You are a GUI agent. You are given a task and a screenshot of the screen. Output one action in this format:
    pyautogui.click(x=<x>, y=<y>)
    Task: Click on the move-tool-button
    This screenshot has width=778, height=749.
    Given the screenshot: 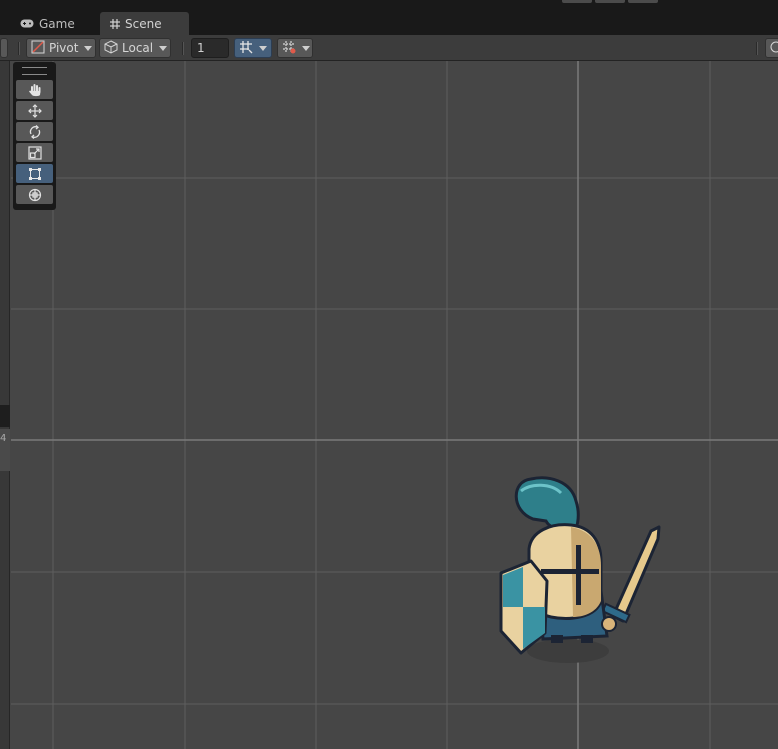 What is the action you would take?
    pyautogui.click(x=34, y=110)
    